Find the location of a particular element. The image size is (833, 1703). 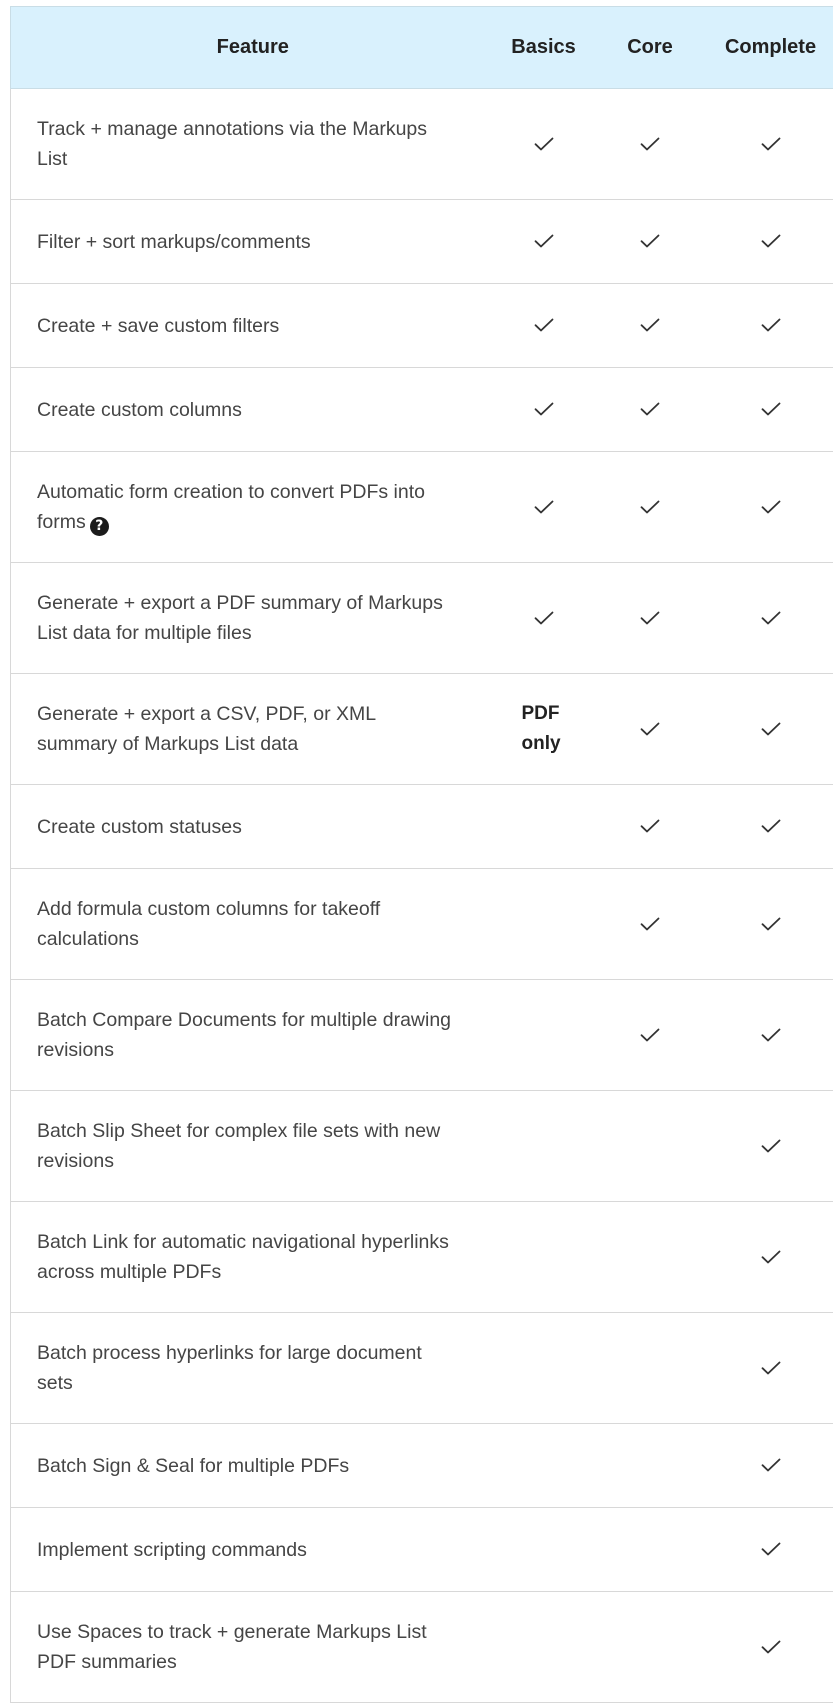

table-row: Filter + sort markups/comments is located at coordinates (422, 242).